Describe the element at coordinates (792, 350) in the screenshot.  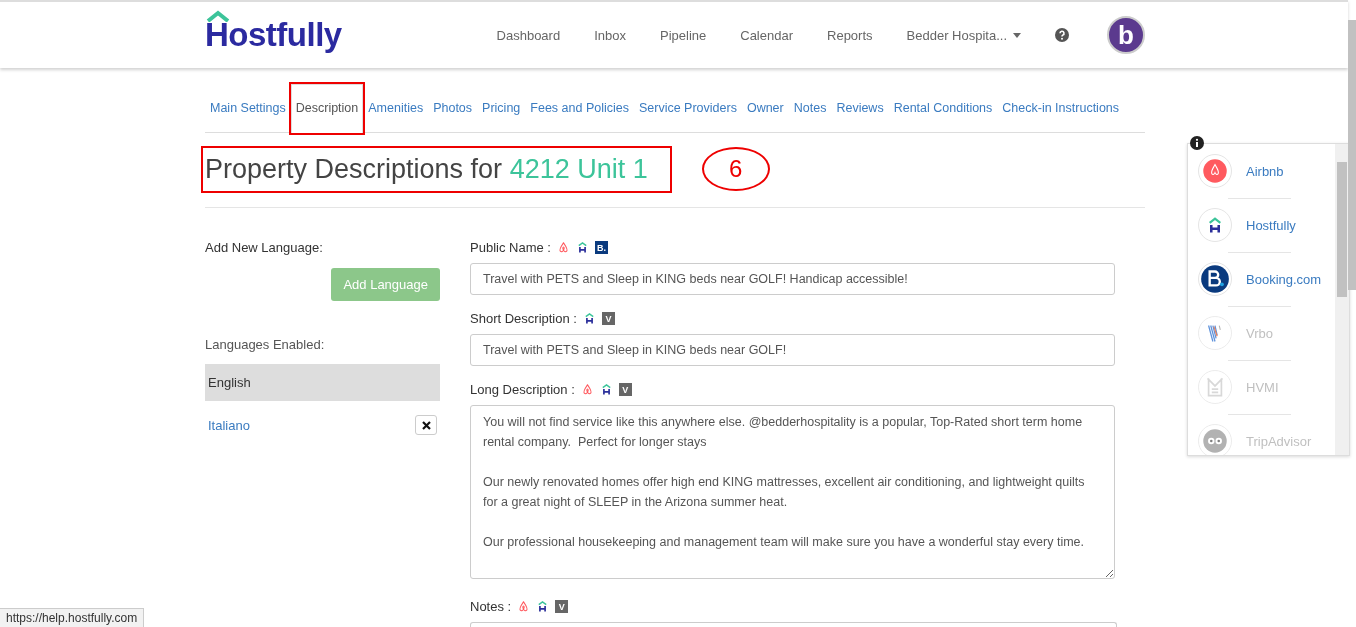
I see `text-field: Travel with PETS and Sleep in KING beds near GOLF!` at that location.